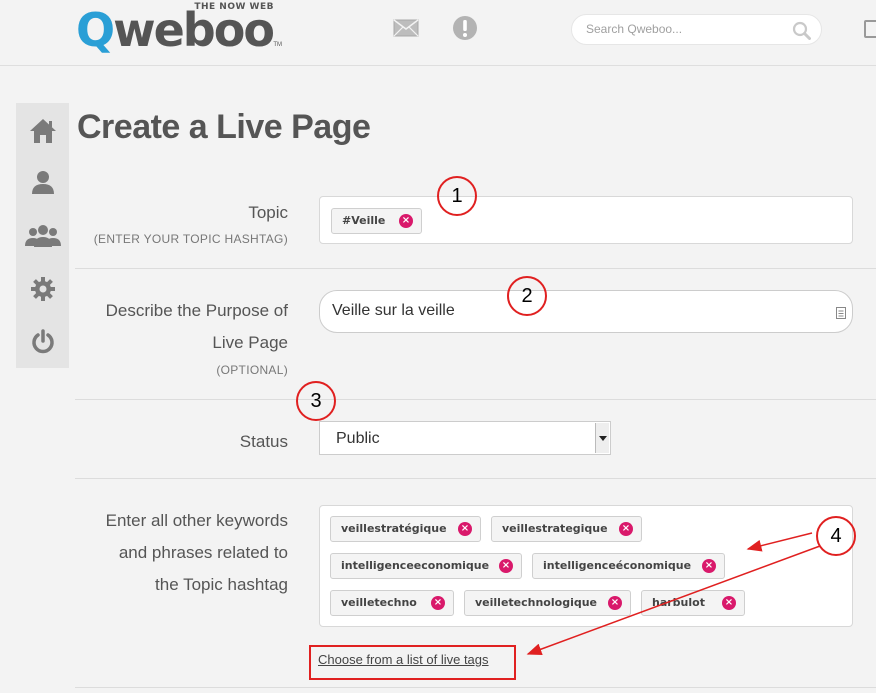 The image size is (876, 693). What do you see at coordinates (779, 542) in the screenshot?
I see `annotation-arrow-to-keywords` at bounding box center [779, 542].